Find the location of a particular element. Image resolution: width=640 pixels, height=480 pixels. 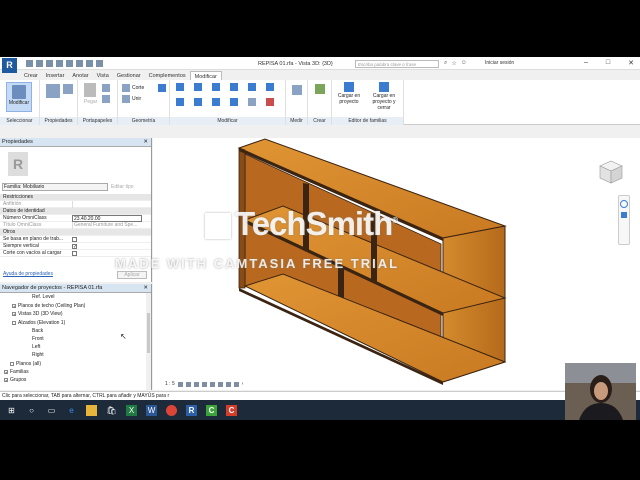

measure-icon is located at coordinates (79, 63).